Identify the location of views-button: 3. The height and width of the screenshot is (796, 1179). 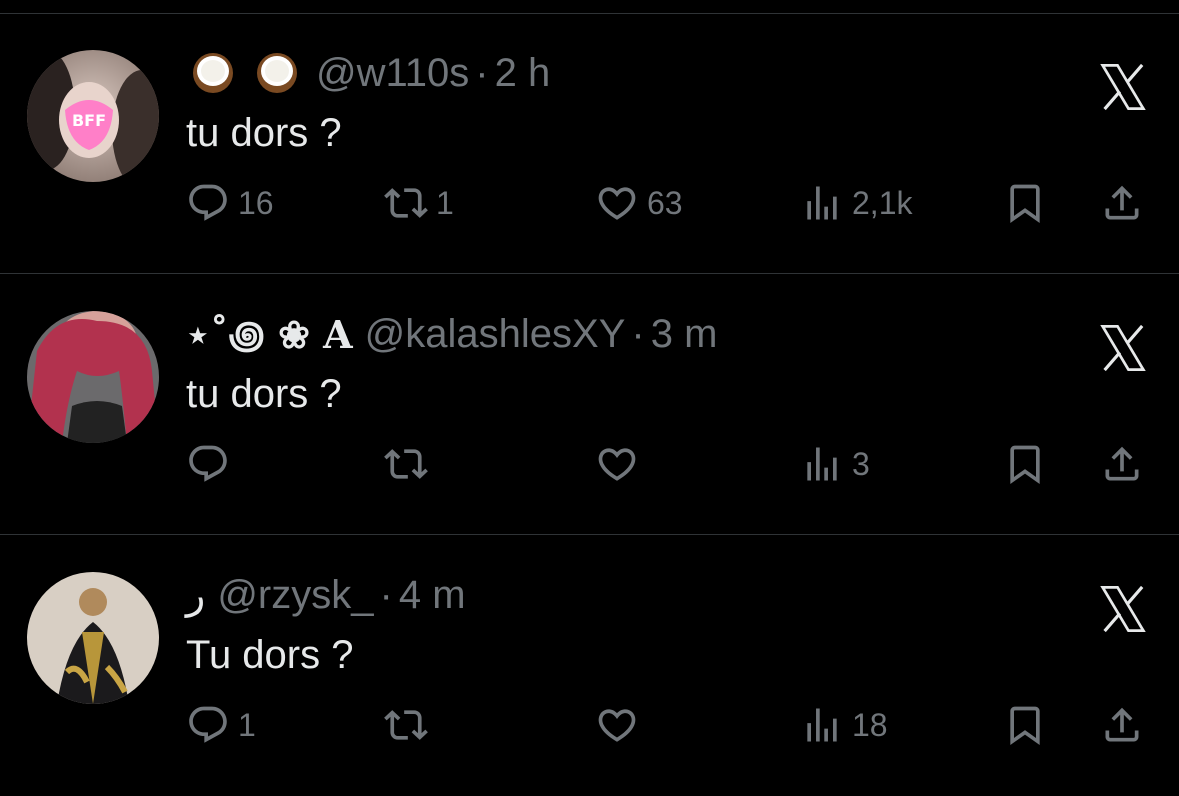
(835, 464).